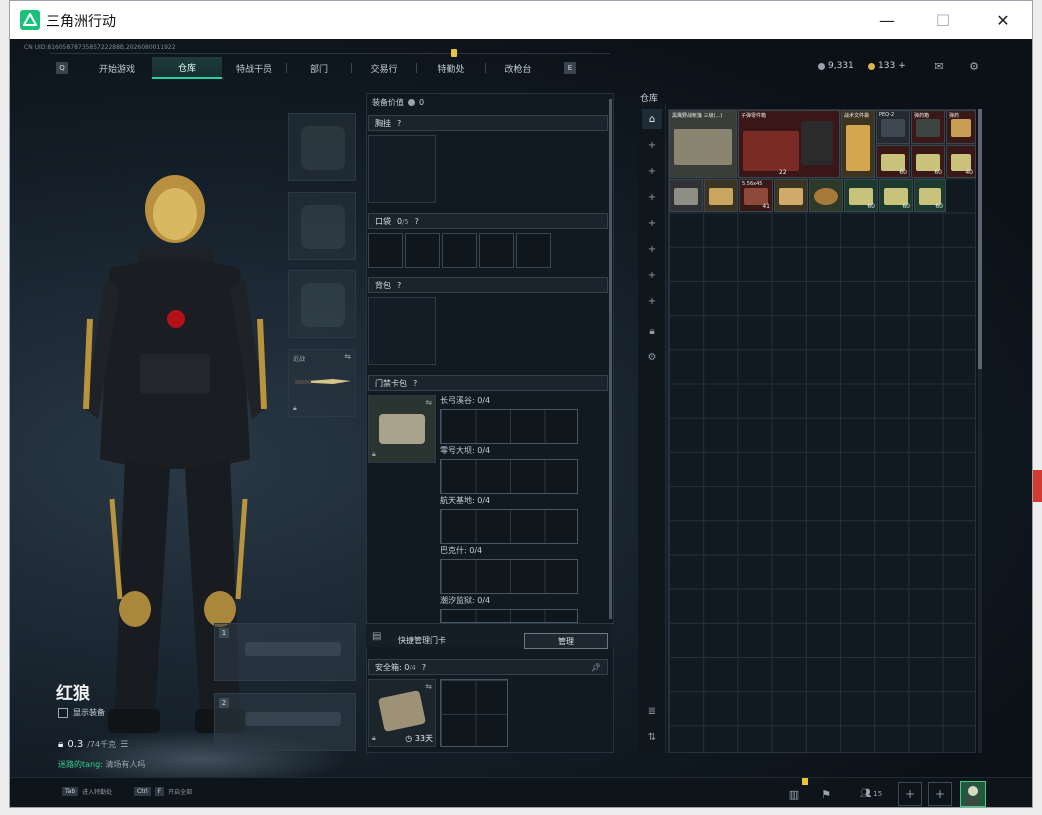  I want to click on pistol-slot, so click(322, 304).